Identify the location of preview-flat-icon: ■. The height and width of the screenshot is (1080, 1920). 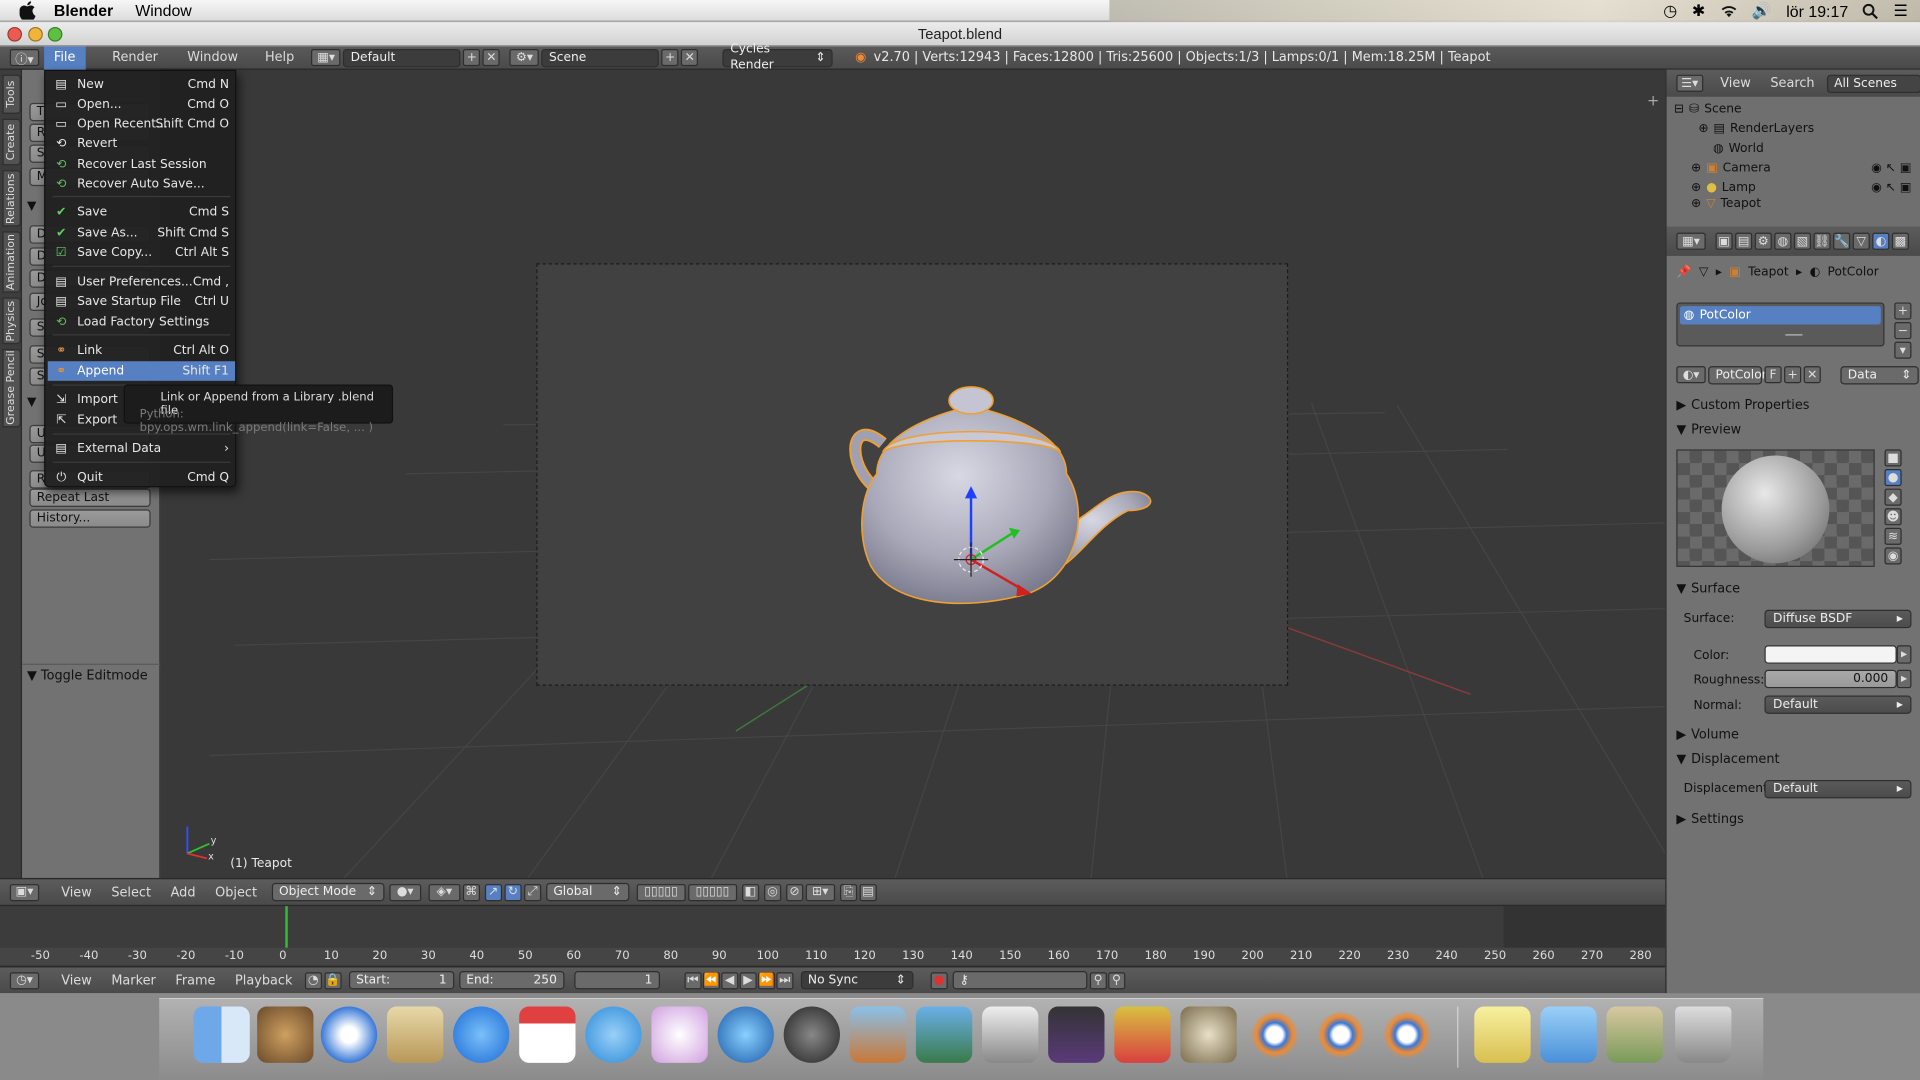
(1893, 458).